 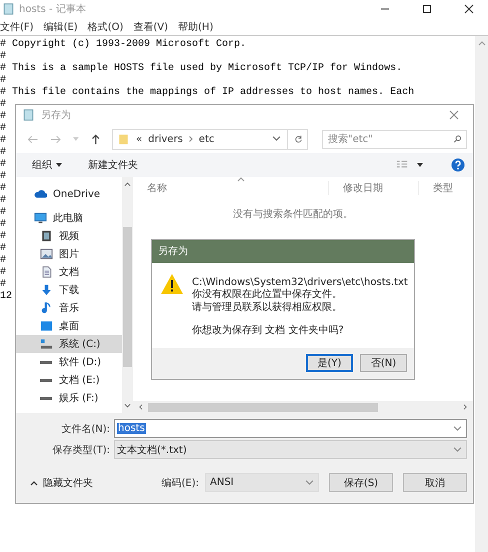 I want to click on menu-item: 帮助(H), so click(x=196, y=27).